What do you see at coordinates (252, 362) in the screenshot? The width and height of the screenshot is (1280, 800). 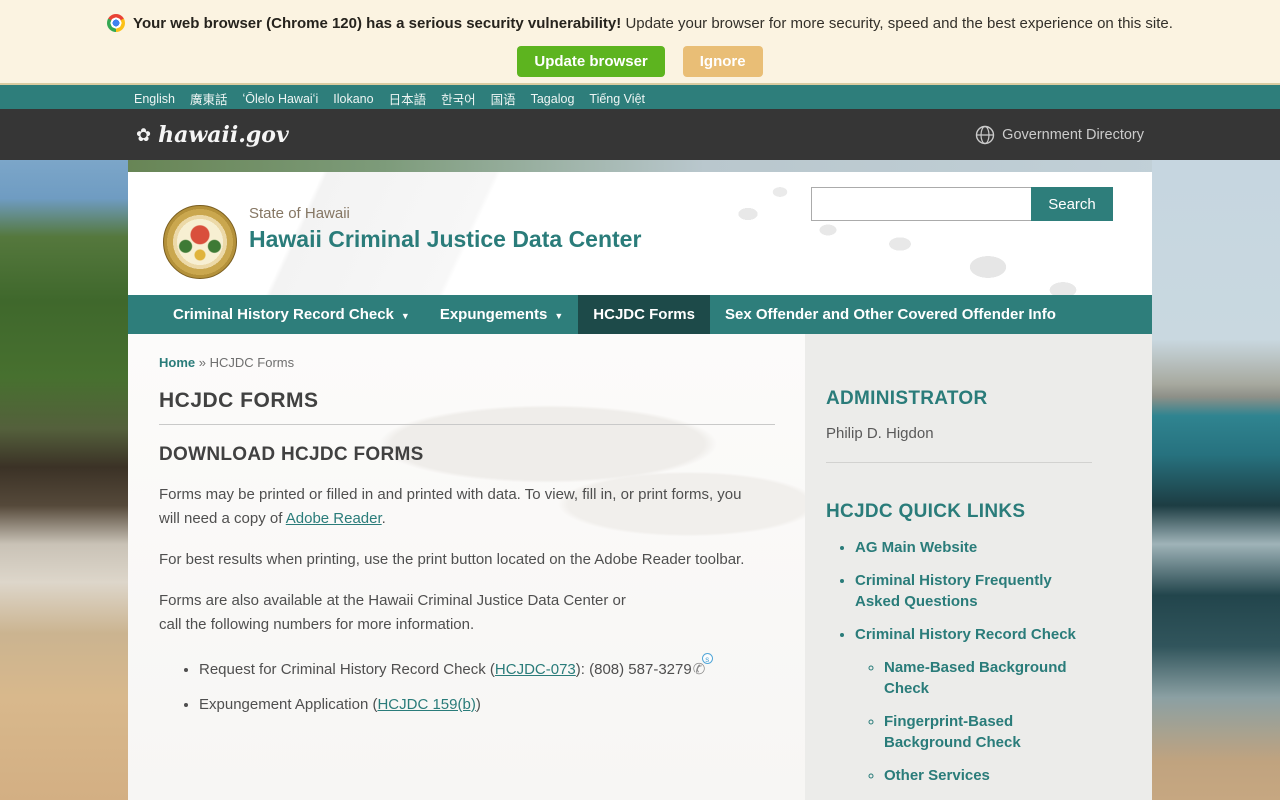 I see `breadcrumb-current: HCJDC Forms` at bounding box center [252, 362].